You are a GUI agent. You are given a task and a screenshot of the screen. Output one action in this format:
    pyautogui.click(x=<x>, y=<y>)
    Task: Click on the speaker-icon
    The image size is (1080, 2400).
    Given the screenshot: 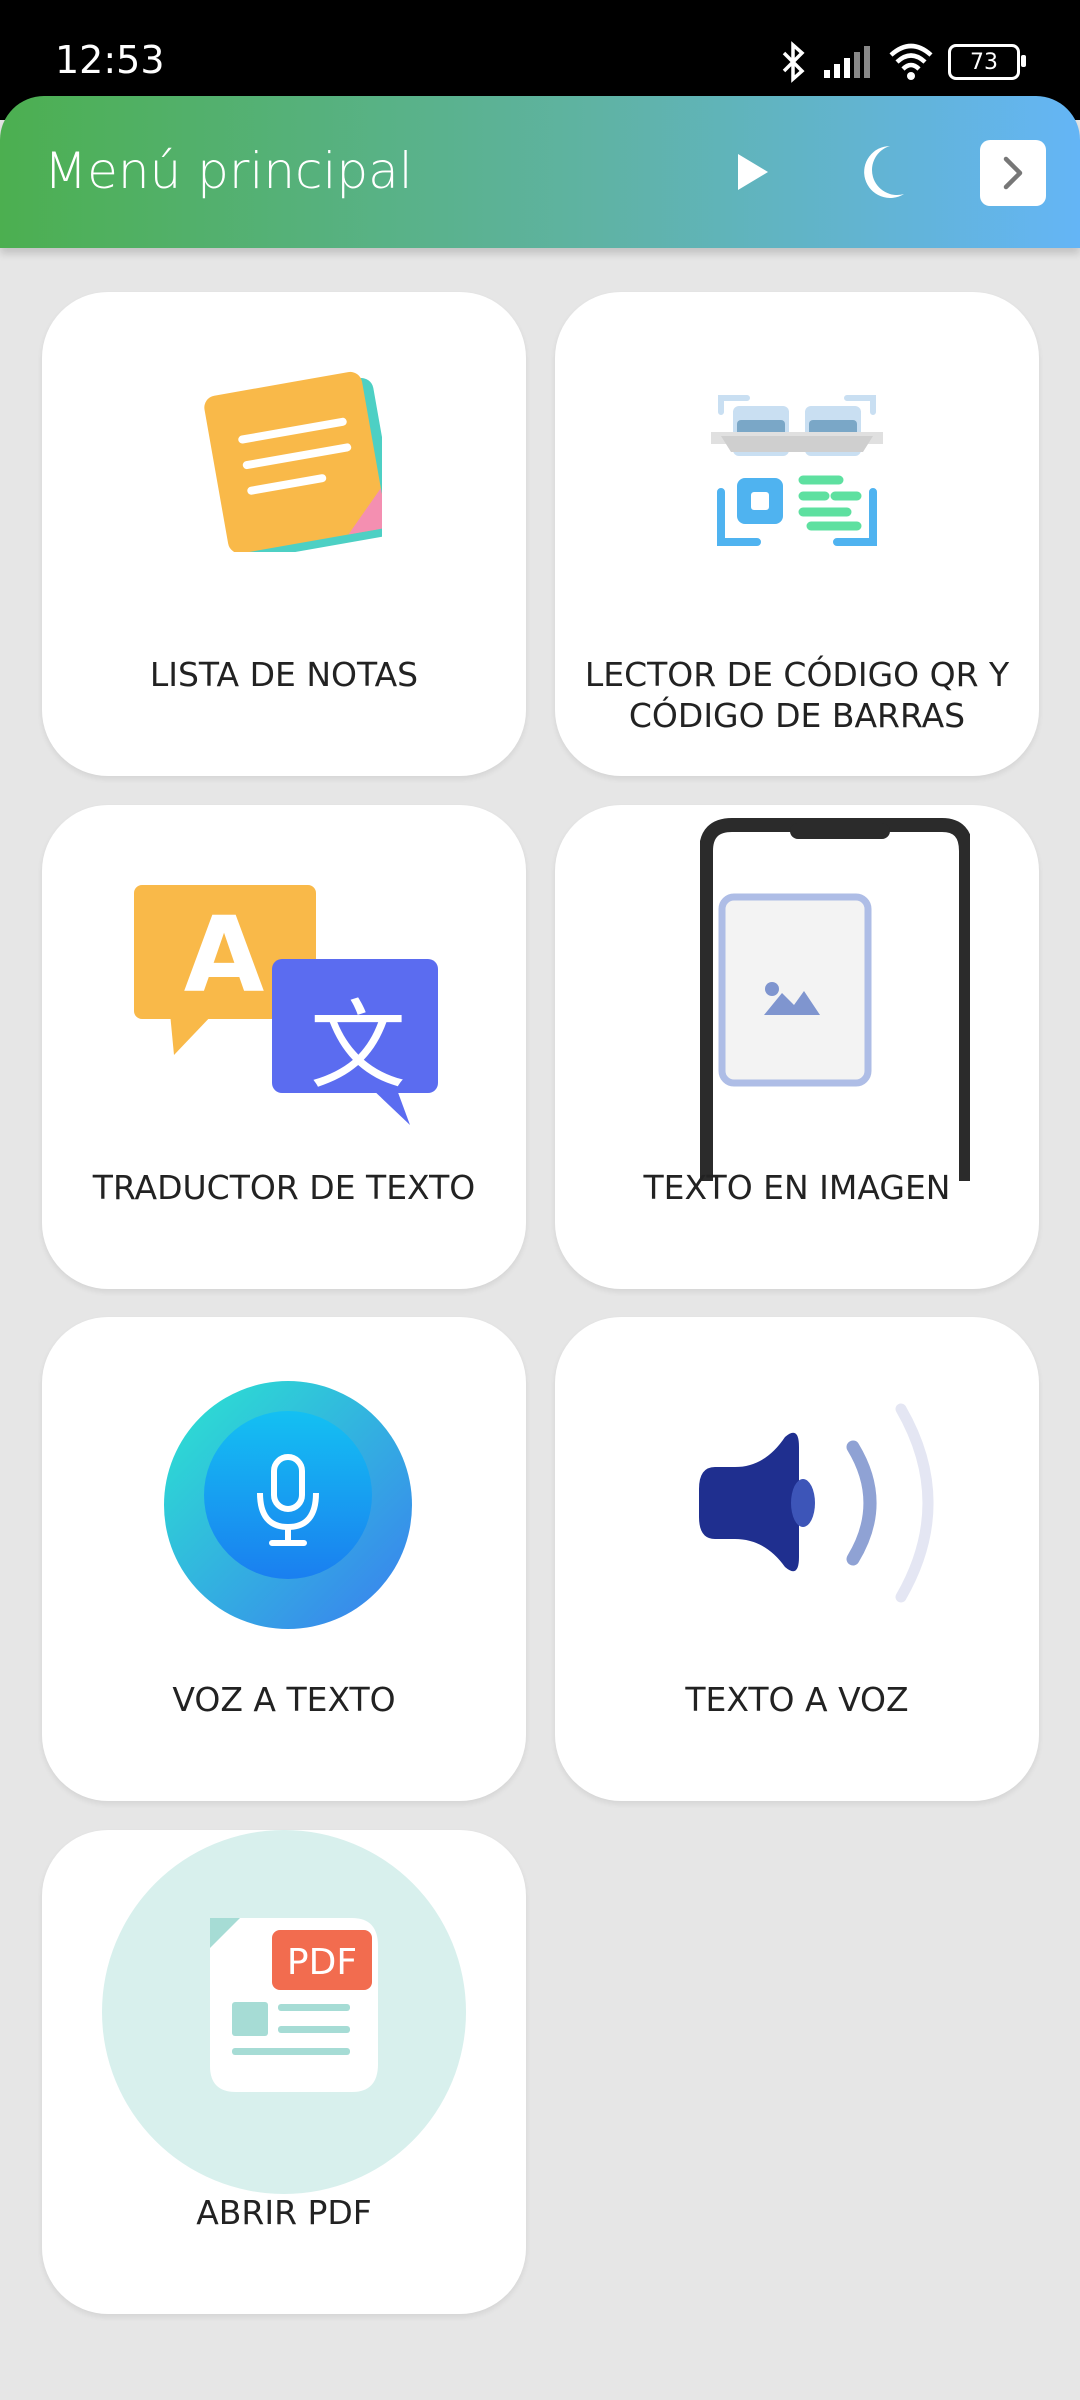 What is the action you would take?
    pyautogui.click(x=816, y=1503)
    